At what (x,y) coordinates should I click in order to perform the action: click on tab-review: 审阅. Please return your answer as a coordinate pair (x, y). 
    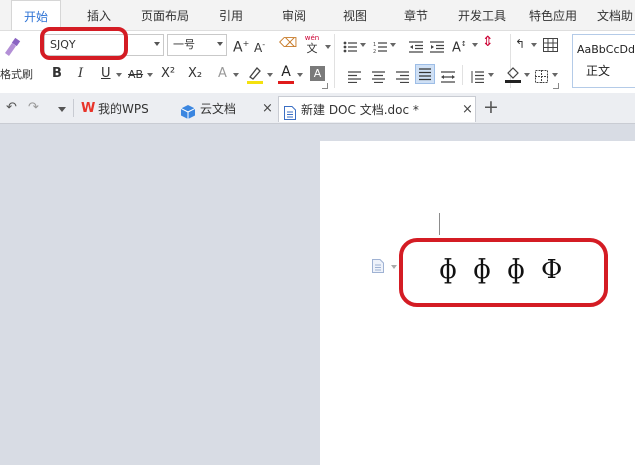
    Looking at the image, I should click on (294, 15).